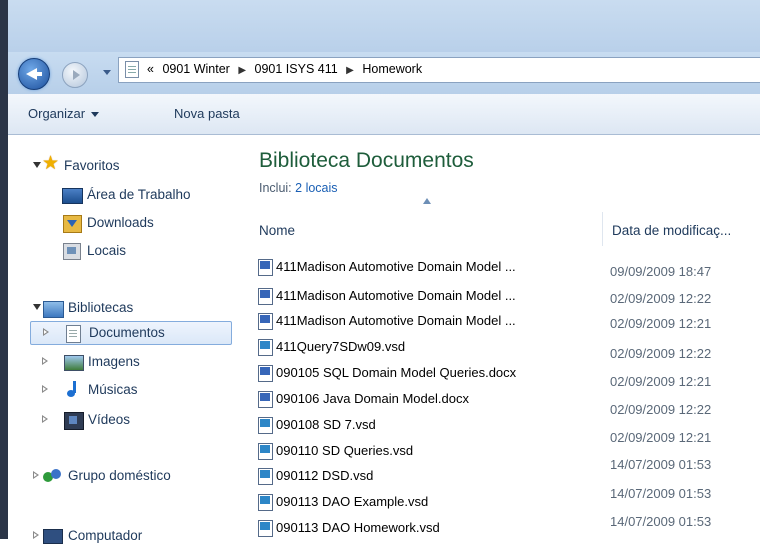 This screenshot has width=760, height=547. Describe the element at coordinates (372, 398) in the screenshot. I see `file-name: 090106 Java Domain Model.docx` at that location.